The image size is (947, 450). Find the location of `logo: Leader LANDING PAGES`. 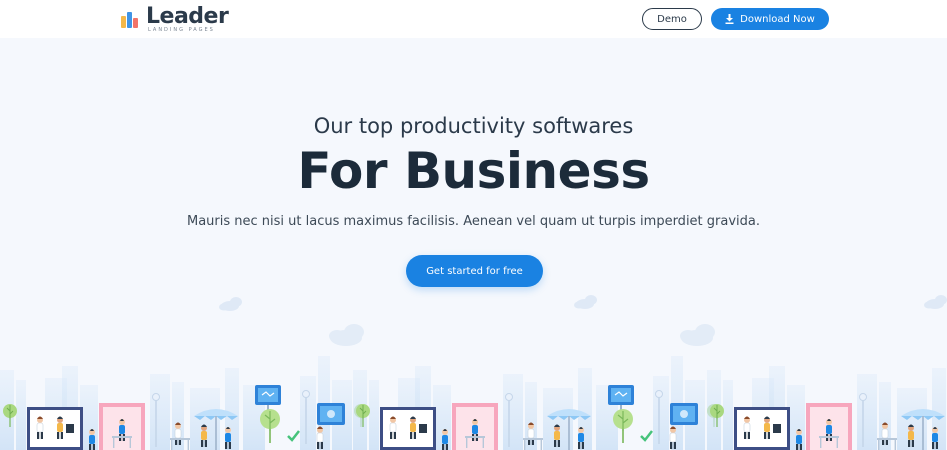

logo: Leader LANDING PAGES is located at coordinates (176, 19).